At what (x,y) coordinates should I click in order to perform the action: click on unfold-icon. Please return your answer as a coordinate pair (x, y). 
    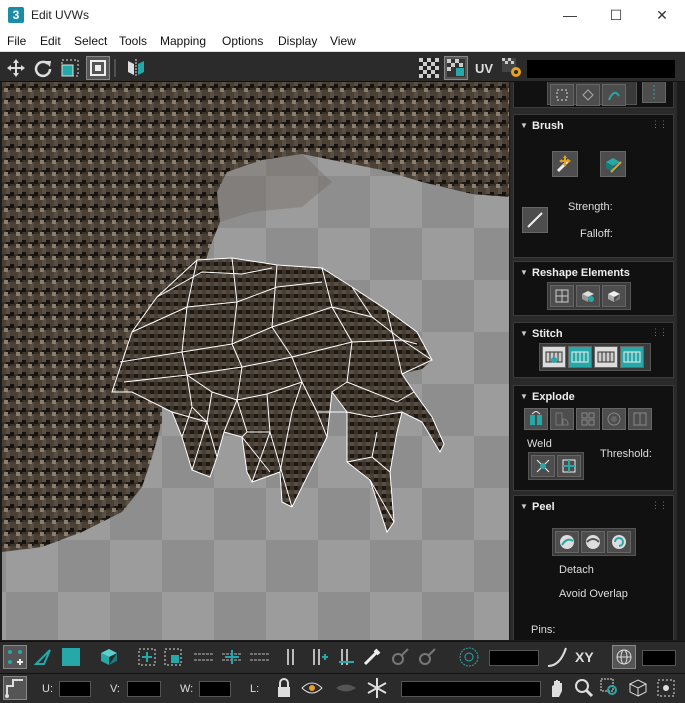
    Looking at the image, I should click on (614, 296).